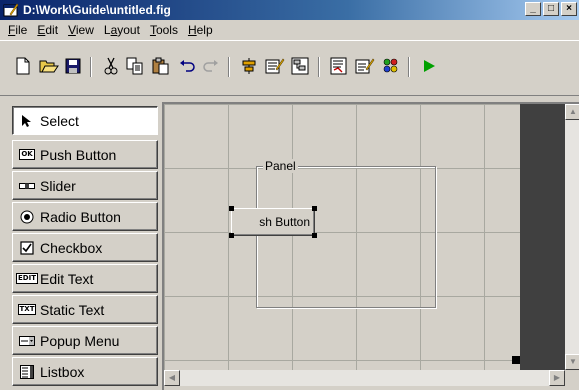 The image size is (579, 390). Describe the element at coordinates (569, 9) in the screenshot. I see `close-button: ×` at that location.